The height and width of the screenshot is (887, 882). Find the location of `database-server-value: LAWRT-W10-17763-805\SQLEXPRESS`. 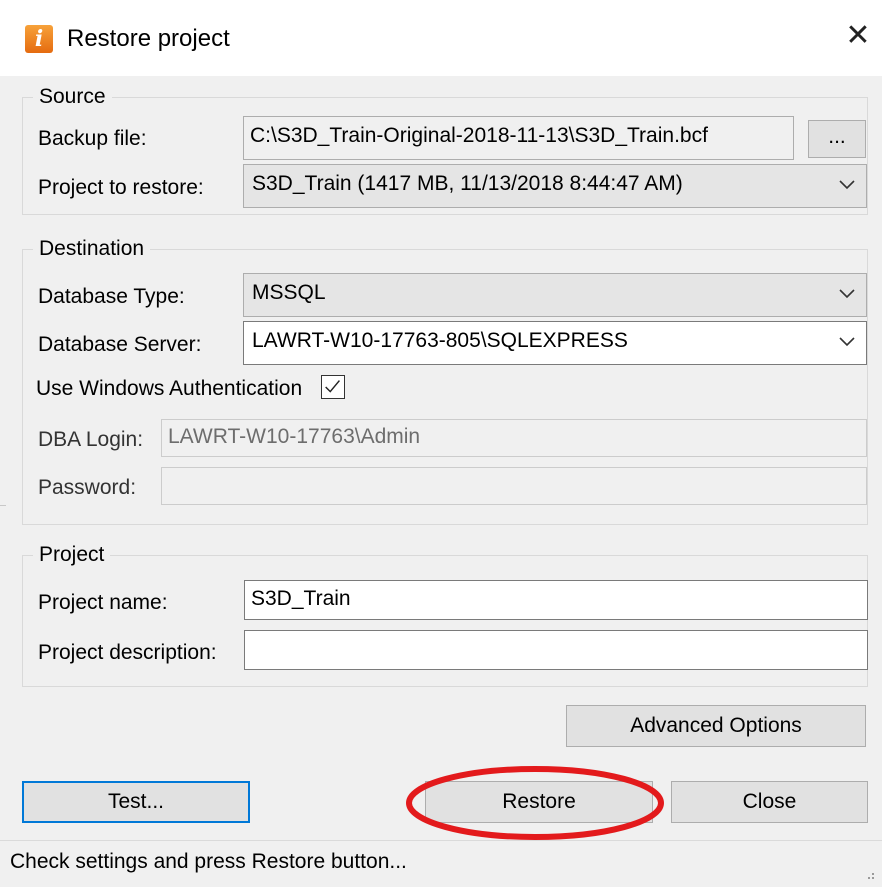

database-server-value: LAWRT-W10-17763-805\SQLEXPRESS is located at coordinates (440, 340).